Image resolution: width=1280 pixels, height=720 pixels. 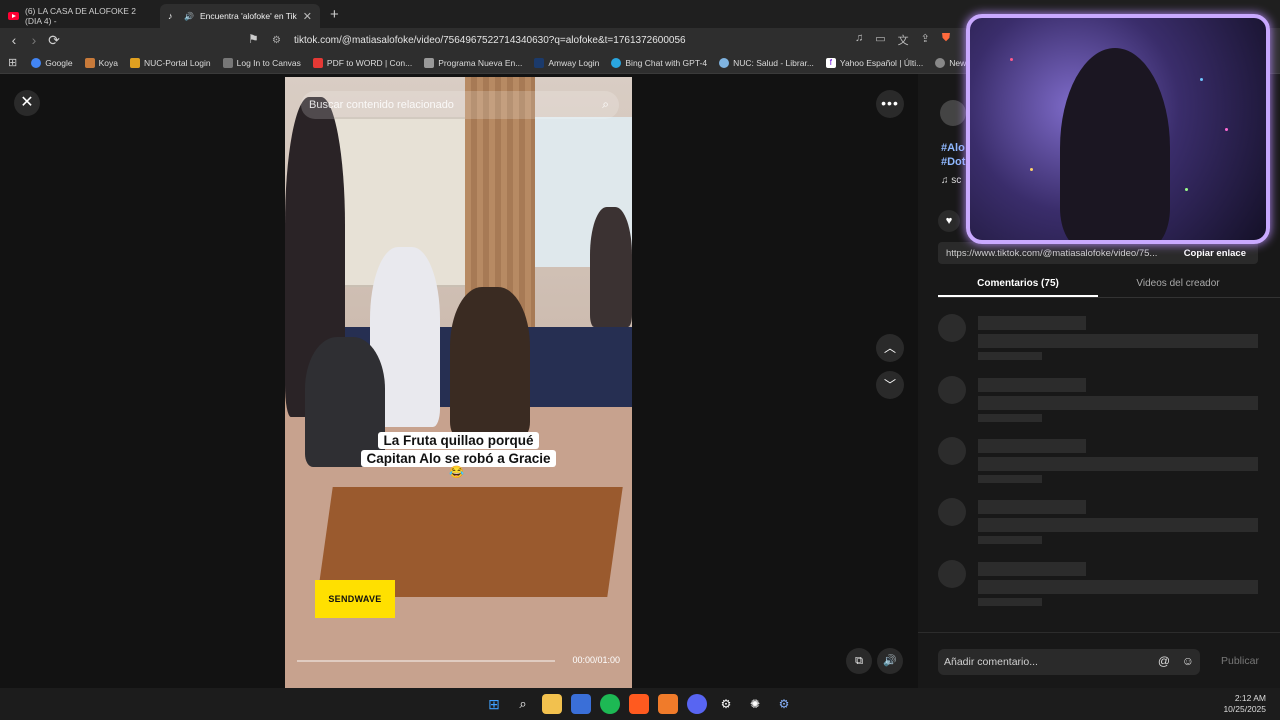 What do you see at coordinates (581, 704) in the screenshot?
I see `store-icon` at bounding box center [581, 704].